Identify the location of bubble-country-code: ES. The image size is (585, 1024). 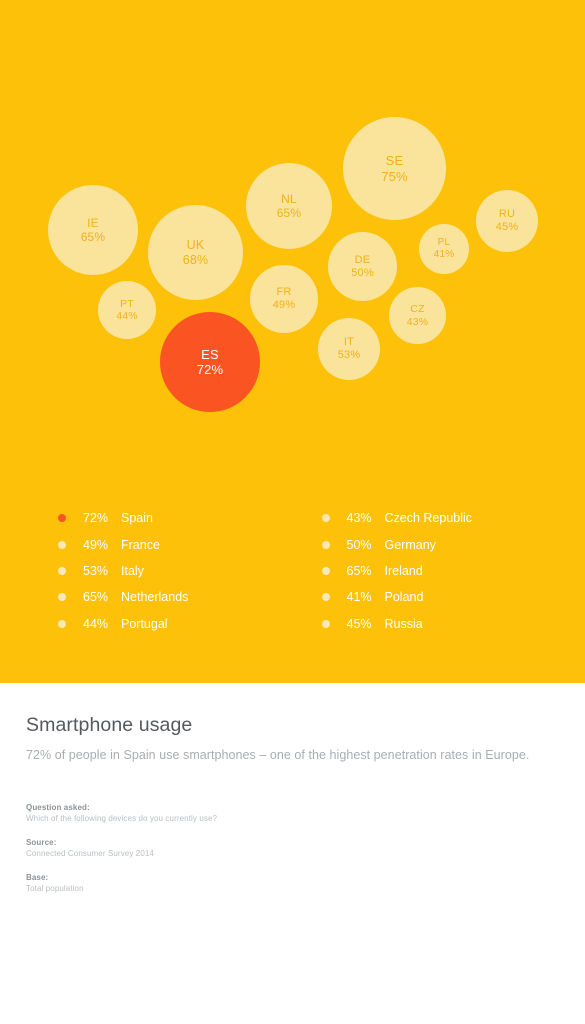
(210, 354).